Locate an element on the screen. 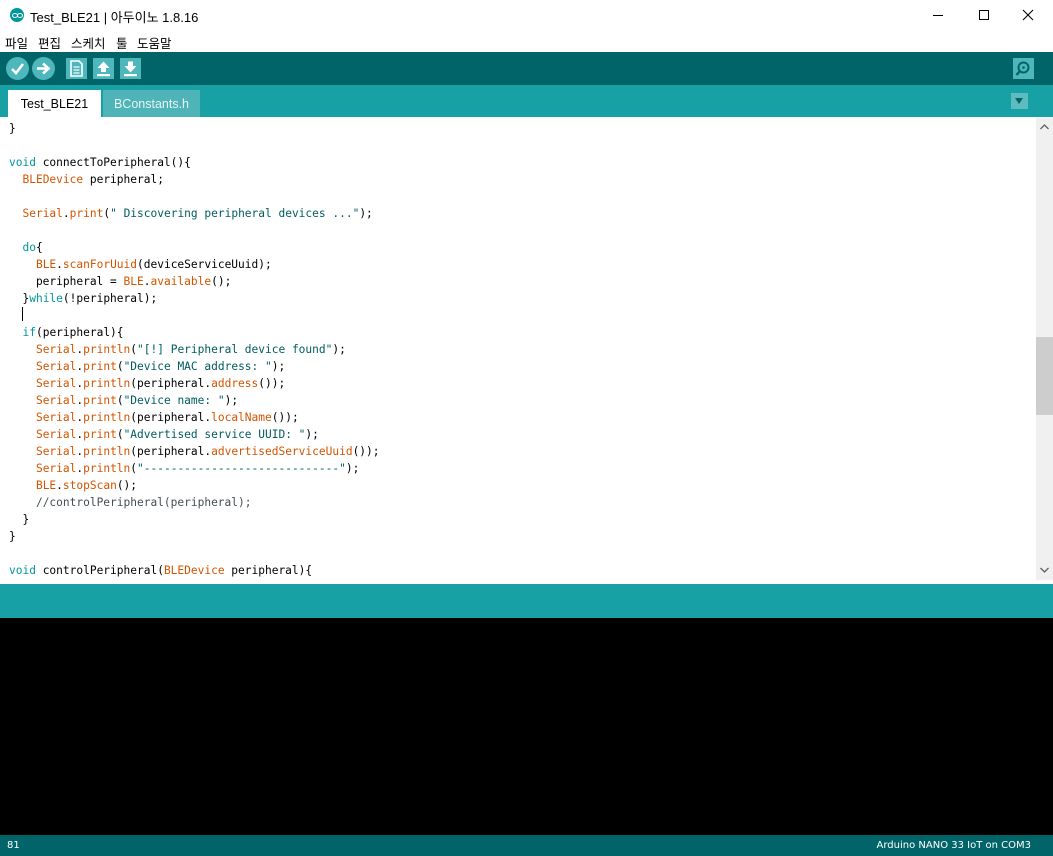 The image size is (1053, 856). verify-icon is located at coordinates (18, 69).